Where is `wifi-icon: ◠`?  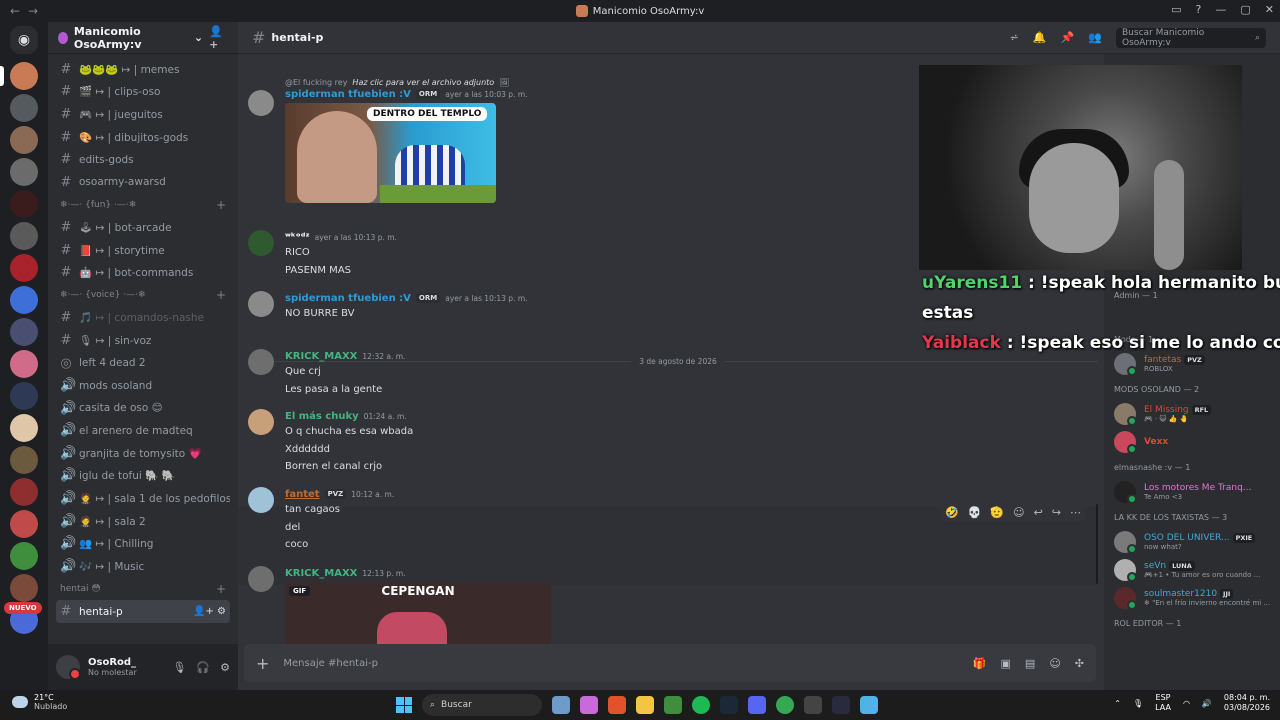
wifi-icon: ◠ is located at coordinates (1186, 703).